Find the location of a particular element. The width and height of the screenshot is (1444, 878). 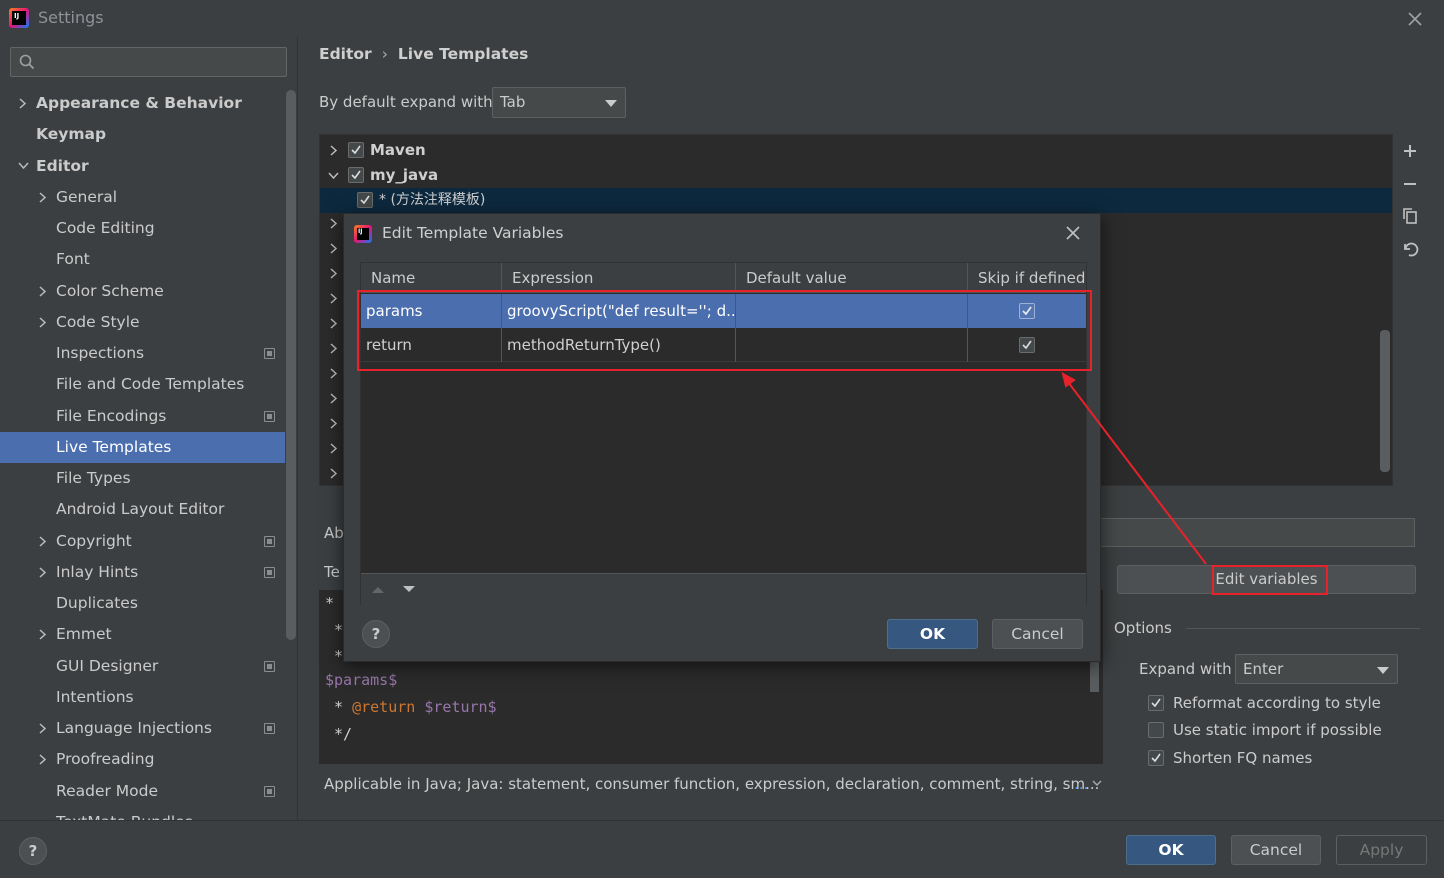

add-icon is located at coordinates (1410, 151).